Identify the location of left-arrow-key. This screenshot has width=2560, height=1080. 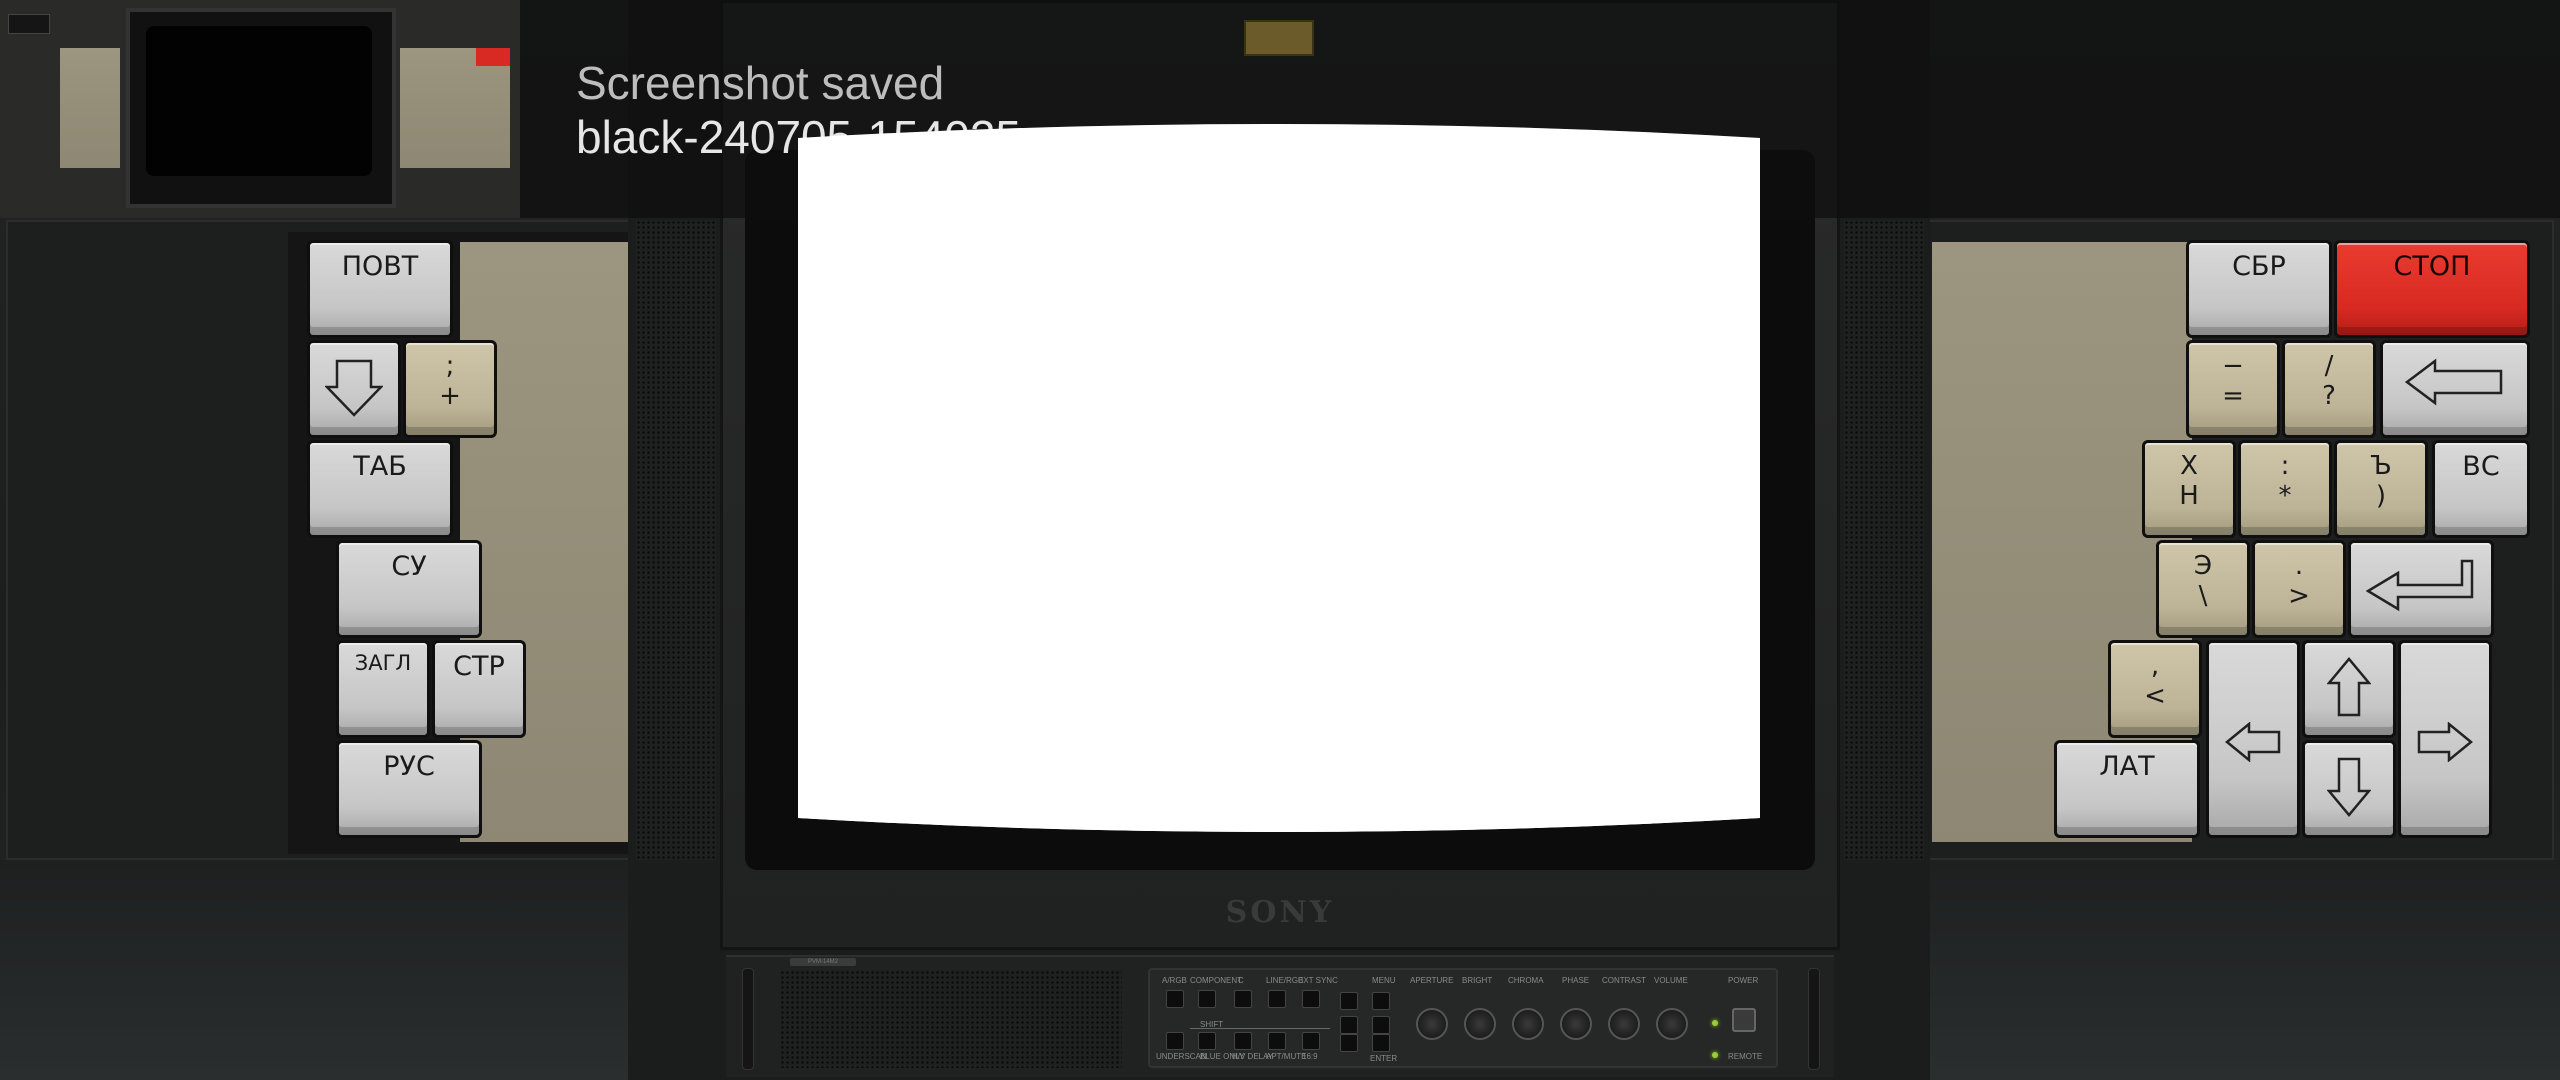
(2253, 739).